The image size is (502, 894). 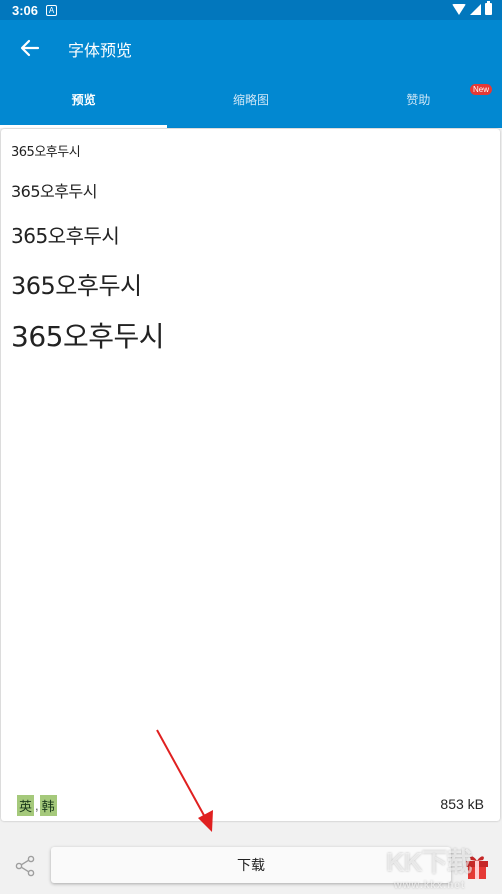 I want to click on sample-text-size-4: 365오후두시, so click(x=76, y=286).